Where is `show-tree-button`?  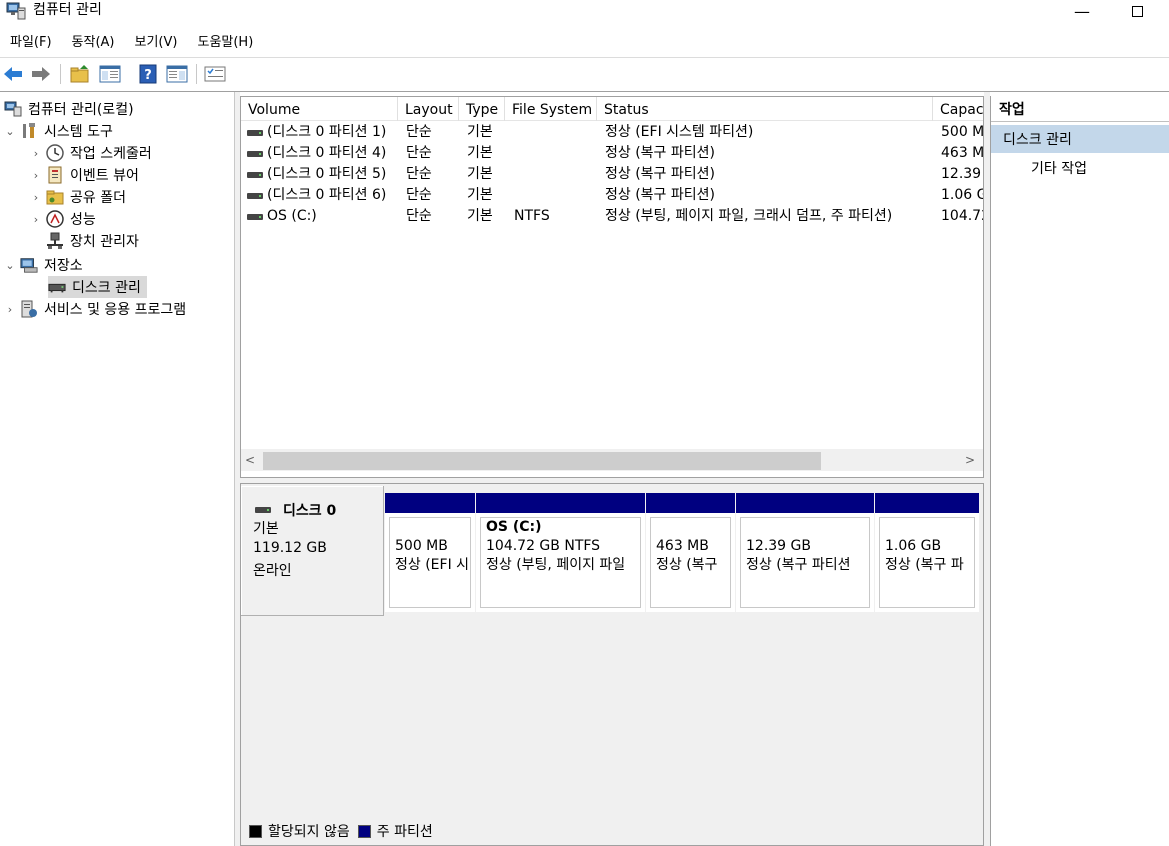 show-tree-button is located at coordinates (110, 74).